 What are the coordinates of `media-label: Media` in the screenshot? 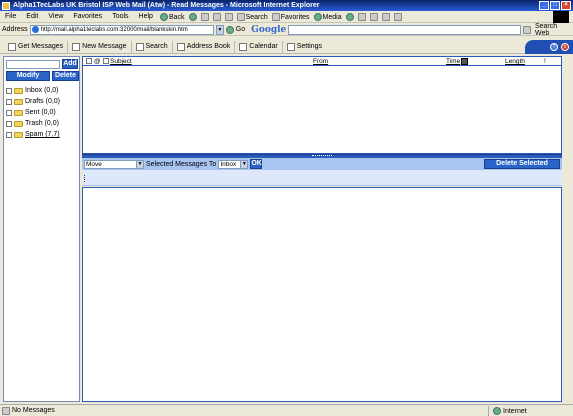 It's located at (332, 17).